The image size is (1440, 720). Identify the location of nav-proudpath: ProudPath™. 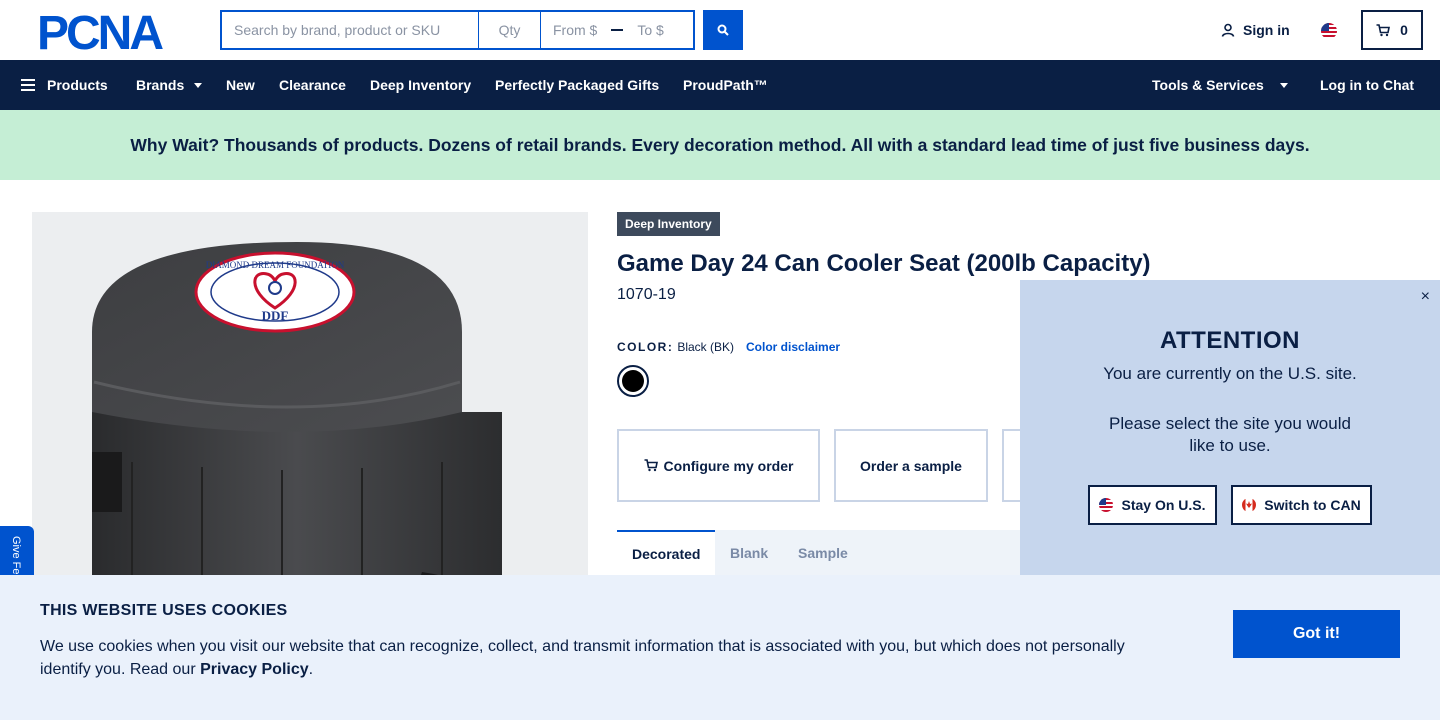
(725, 85).